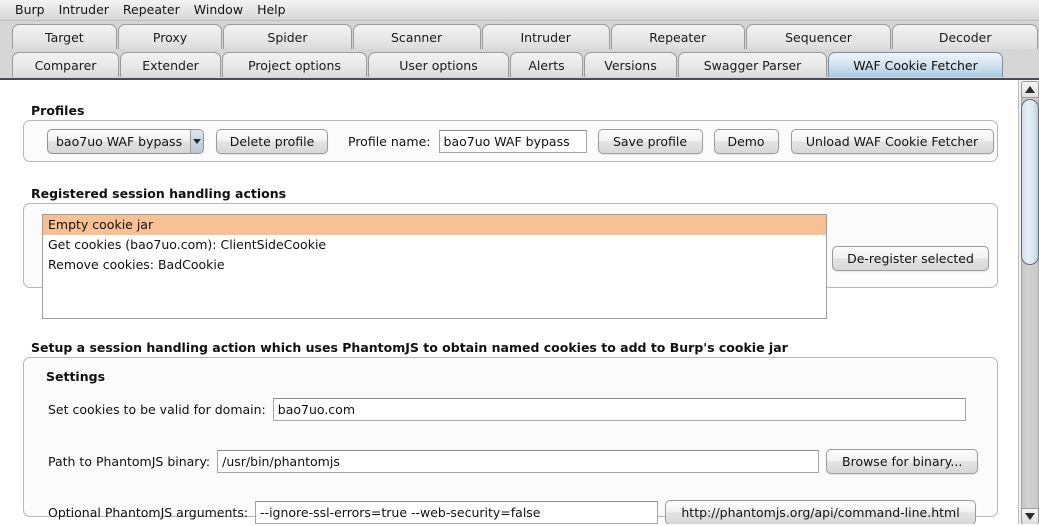  I want to click on tab-decoder: Decoder, so click(965, 36).